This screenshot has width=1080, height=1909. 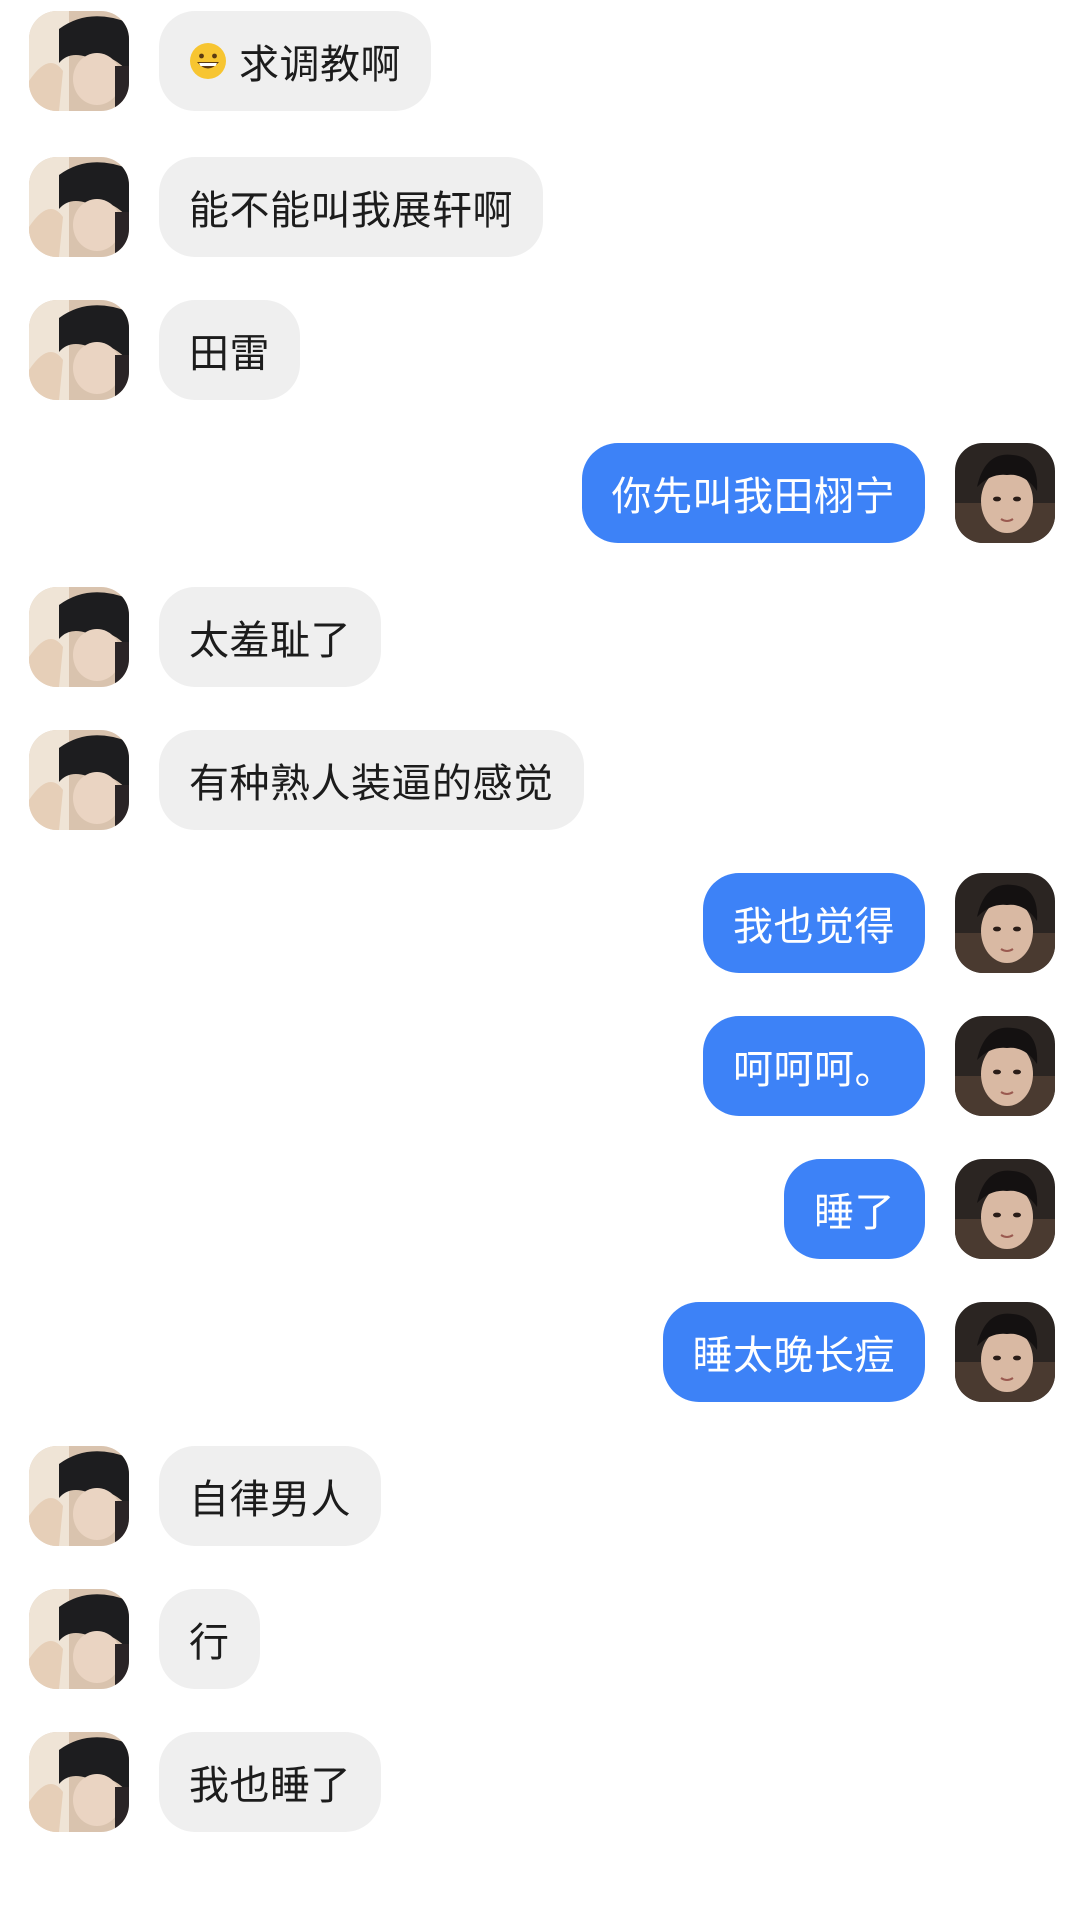 I want to click on message-row: 太羞耻了, so click(x=540, y=637).